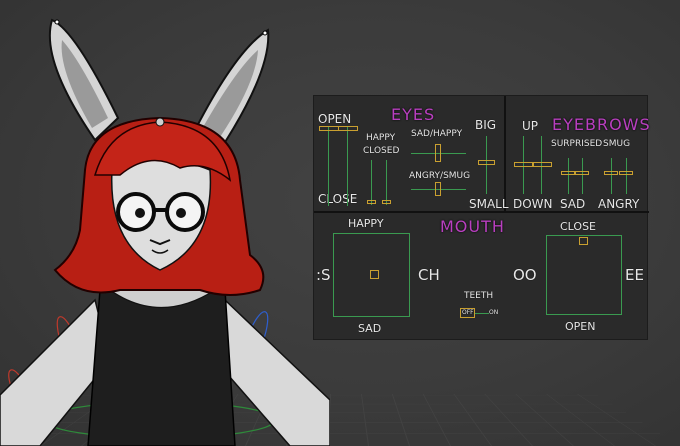 The image size is (680, 446). I want to click on eyebrows-up-left-slider, so click(524, 164).